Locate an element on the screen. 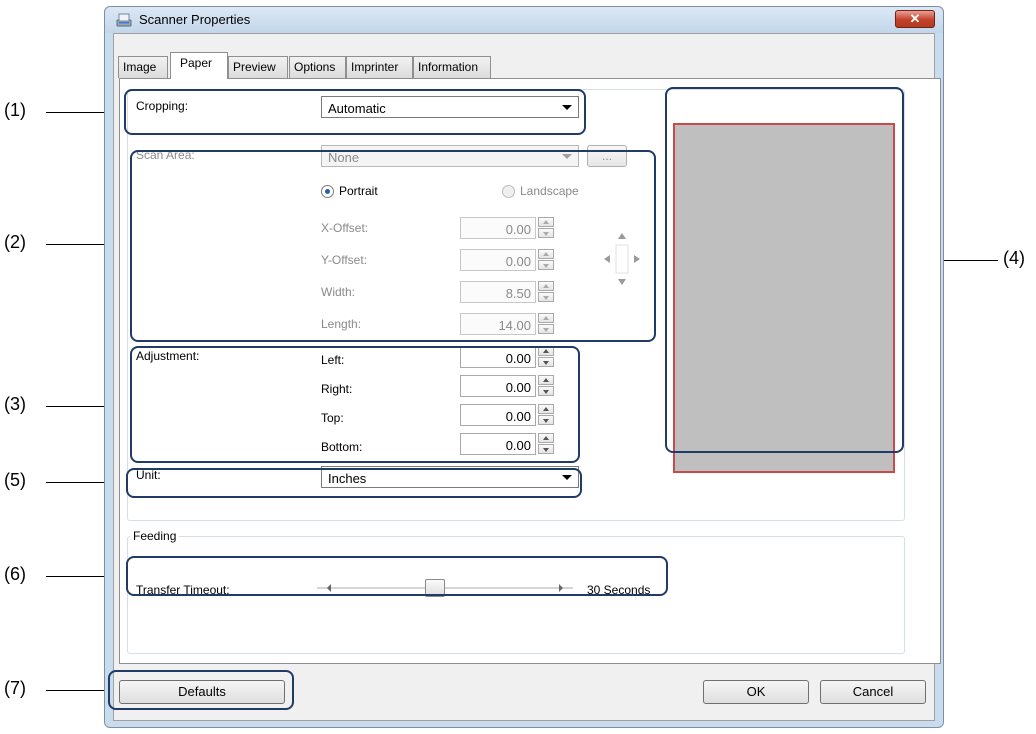  slider-thumb is located at coordinates (435, 588).